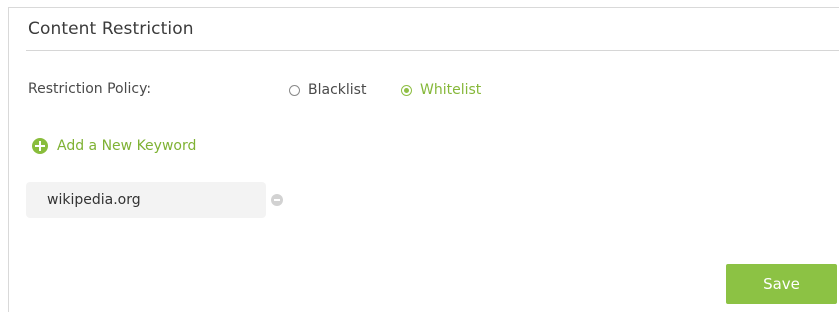 The image size is (839, 312). I want to click on save-button: Save, so click(781, 284).